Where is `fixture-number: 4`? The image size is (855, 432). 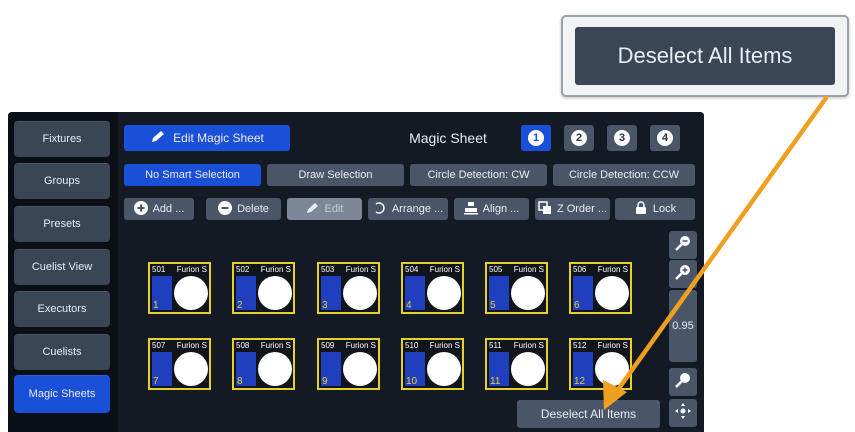
fixture-number: 4 is located at coordinates (409, 305).